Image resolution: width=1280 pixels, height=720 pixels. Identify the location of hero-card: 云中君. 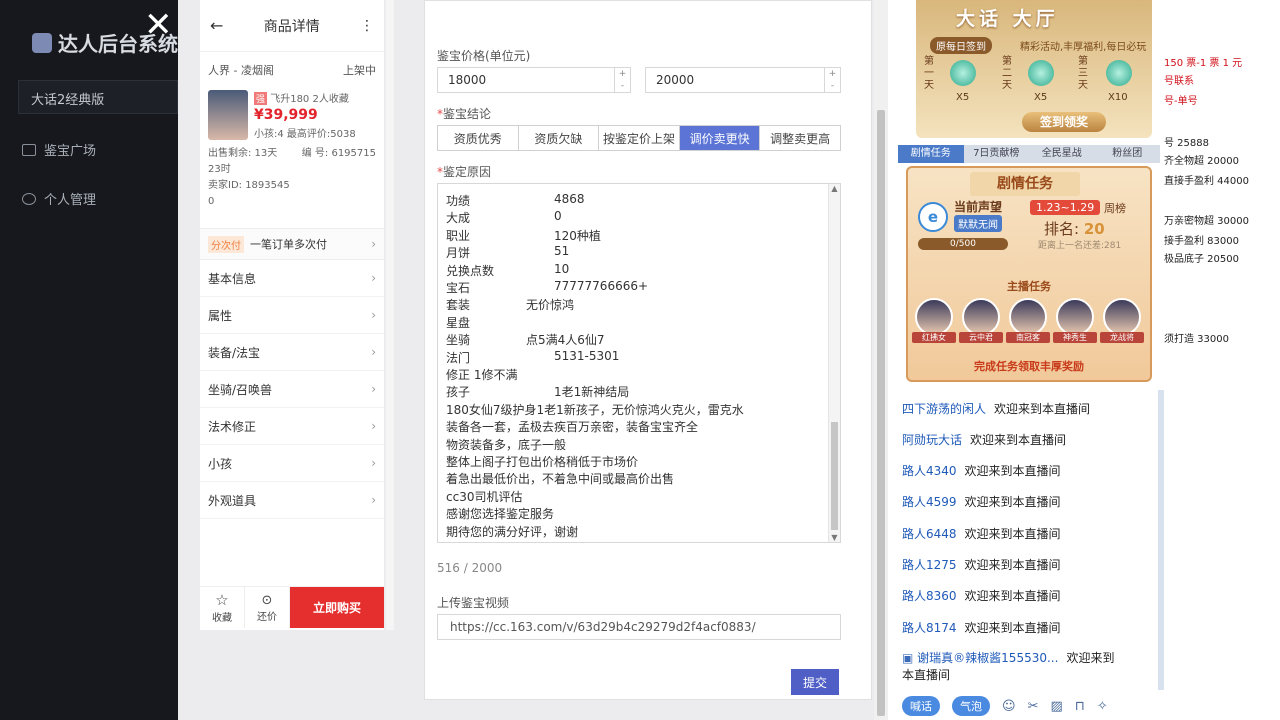
(981, 320).